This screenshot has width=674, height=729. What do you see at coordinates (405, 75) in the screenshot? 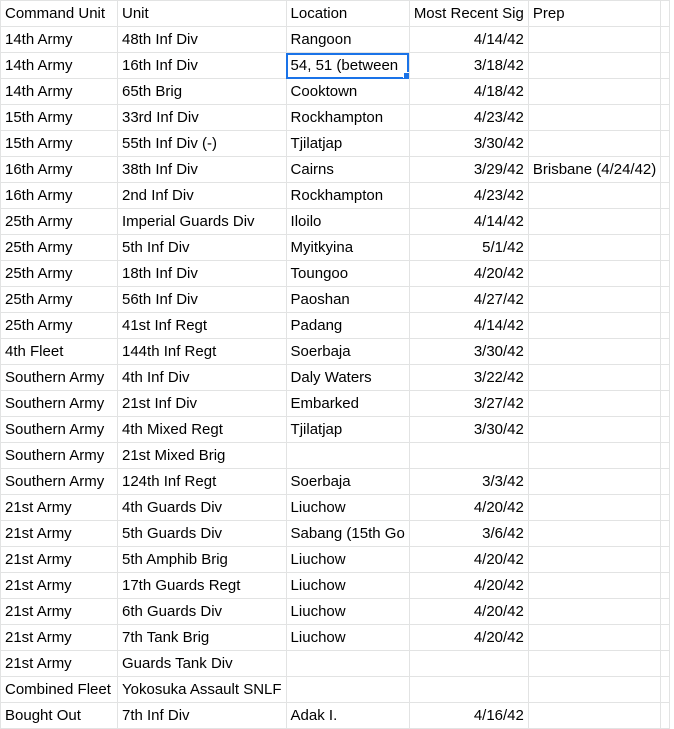
I see `fill-handle` at bounding box center [405, 75].